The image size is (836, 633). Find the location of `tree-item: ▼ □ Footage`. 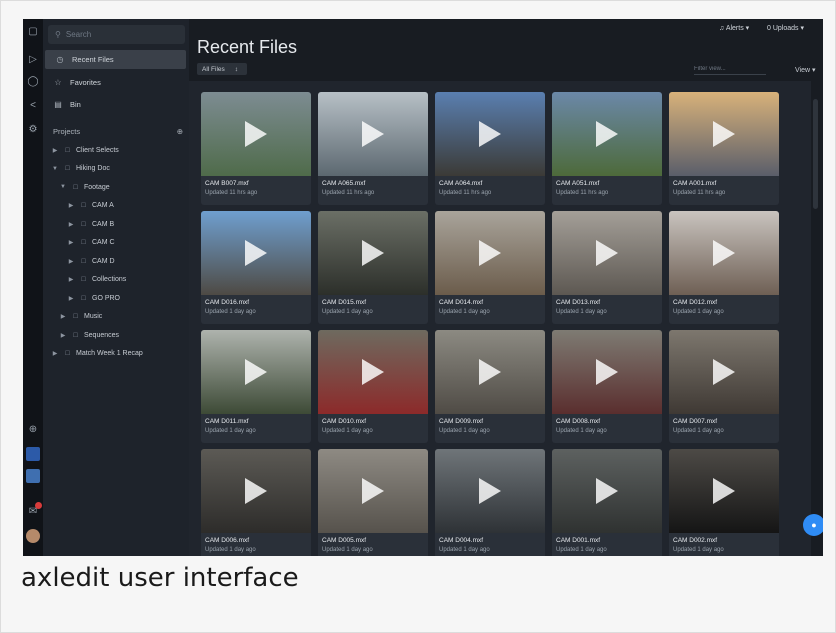

tree-item: ▼ □ Footage is located at coordinates (84, 187).